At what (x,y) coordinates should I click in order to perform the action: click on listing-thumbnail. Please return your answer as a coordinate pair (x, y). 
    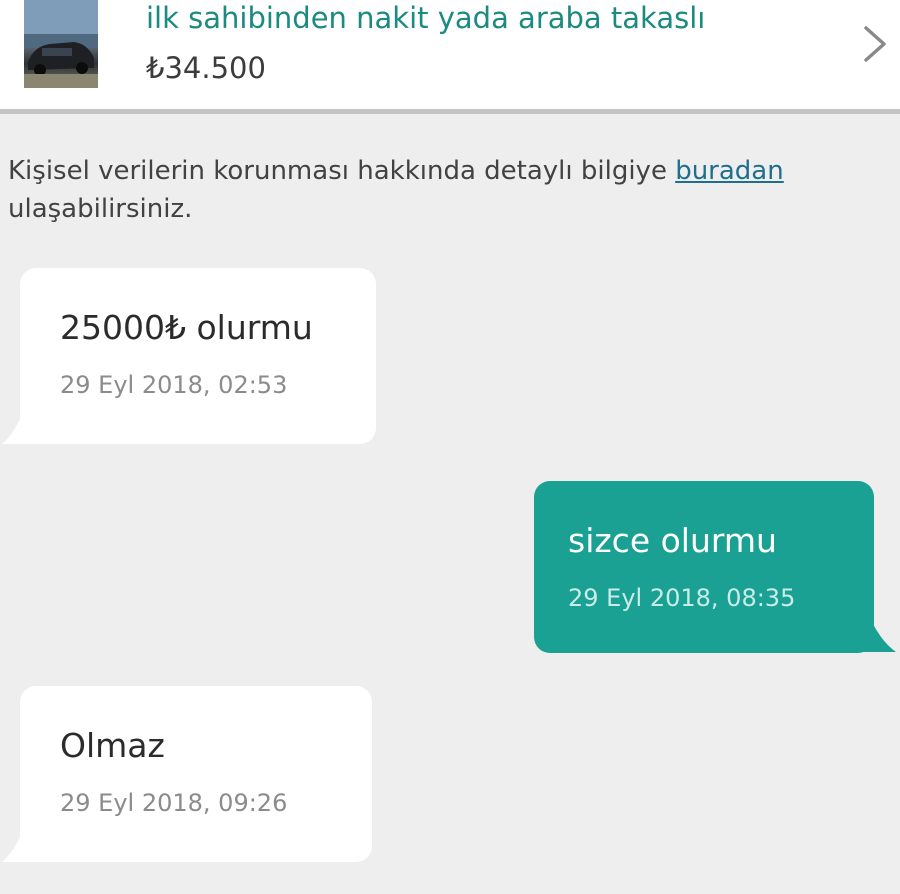
    Looking at the image, I should click on (61, 44).